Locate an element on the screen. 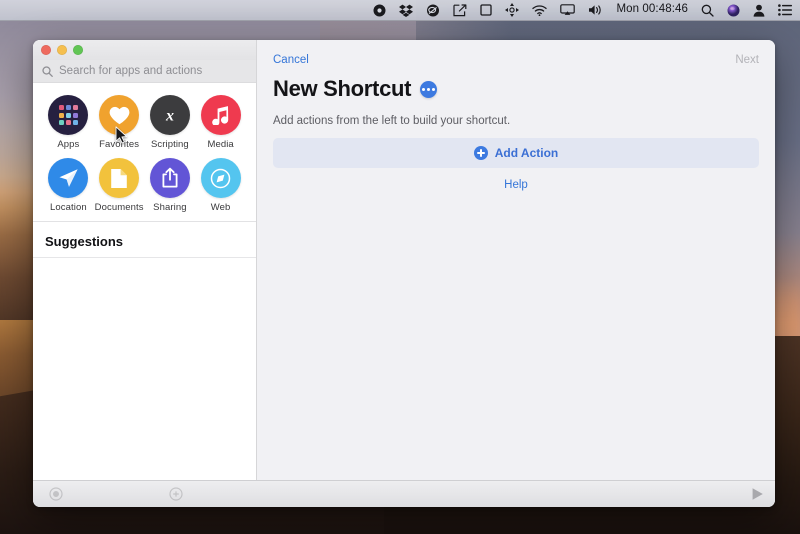 The image size is (800, 534). help-link: Help is located at coordinates (516, 179).